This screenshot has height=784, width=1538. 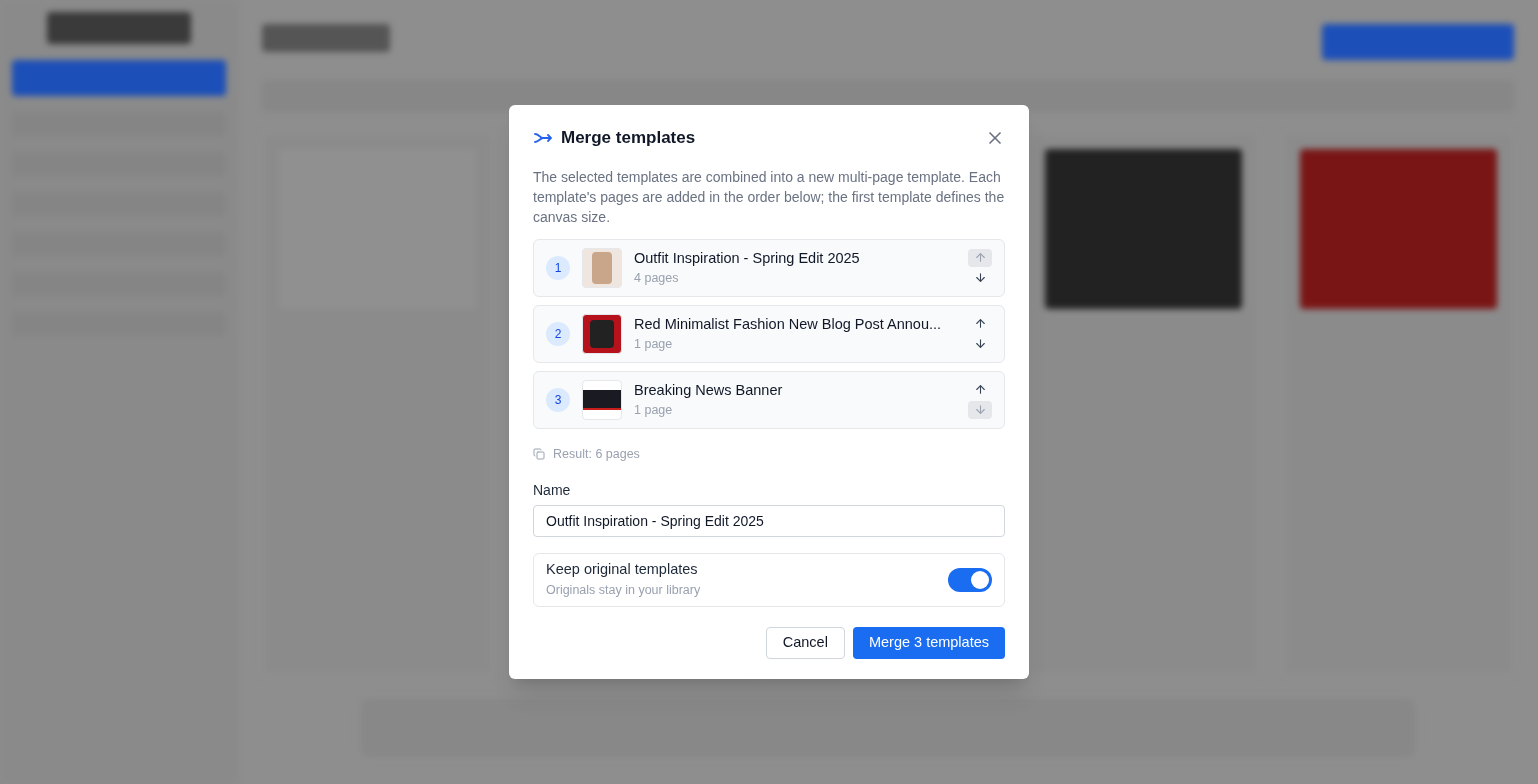 I want to click on dialog-title: Merge templates, so click(x=628, y=138).